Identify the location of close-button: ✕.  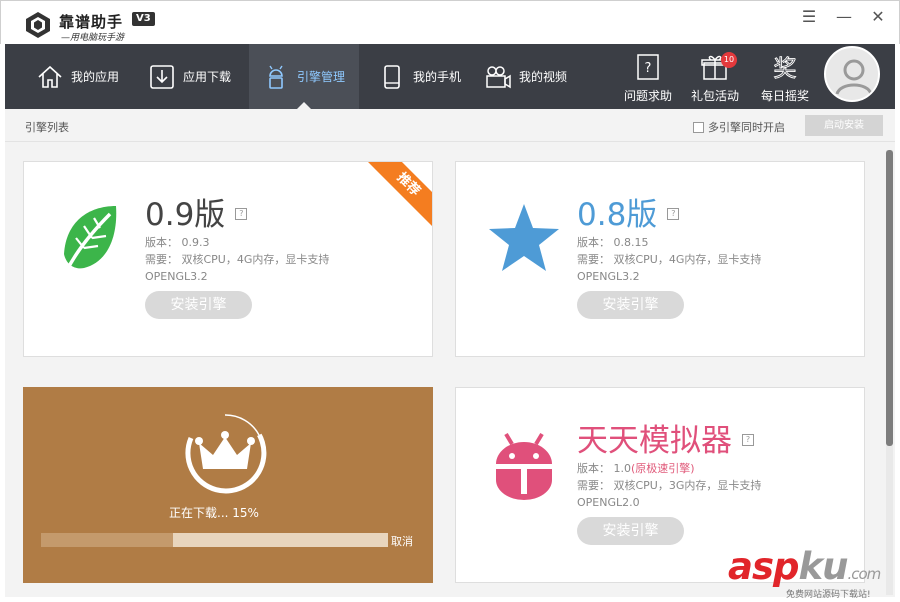
(878, 17).